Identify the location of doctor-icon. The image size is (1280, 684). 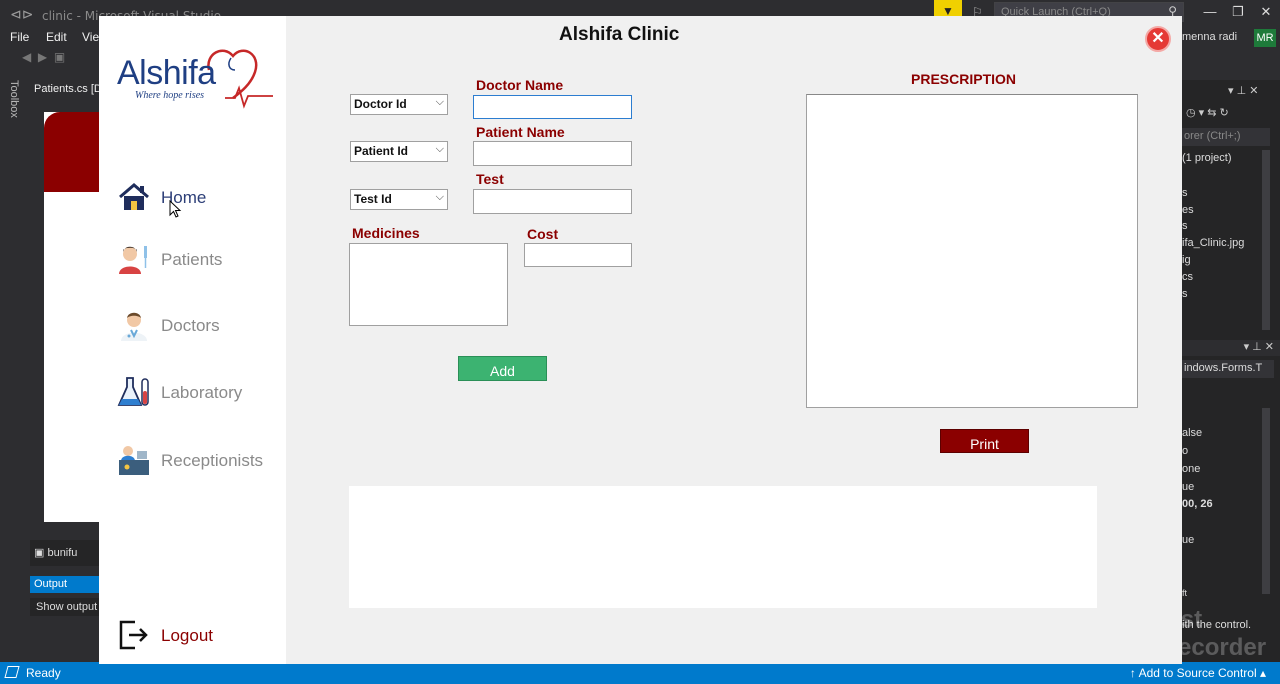
(134, 326).